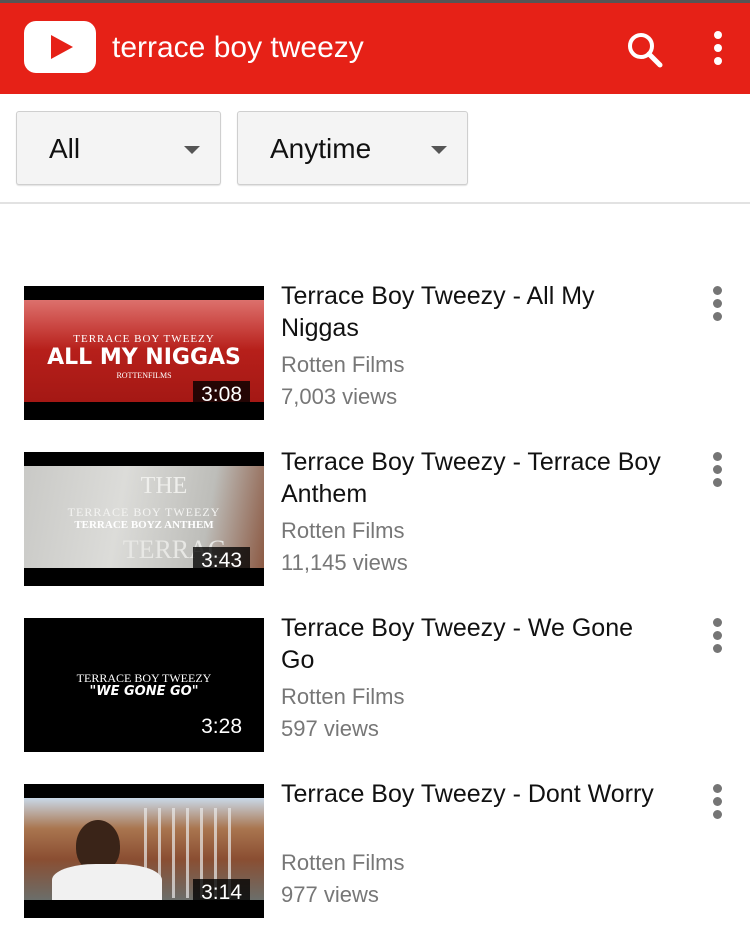 This screenshot has height=937, width=750. What do you see at coordinates (471, 644) in the screenshot?
I see `video-title: Terrace Boy Tweezy - We Gone Go` at bounding box center [471, 644].